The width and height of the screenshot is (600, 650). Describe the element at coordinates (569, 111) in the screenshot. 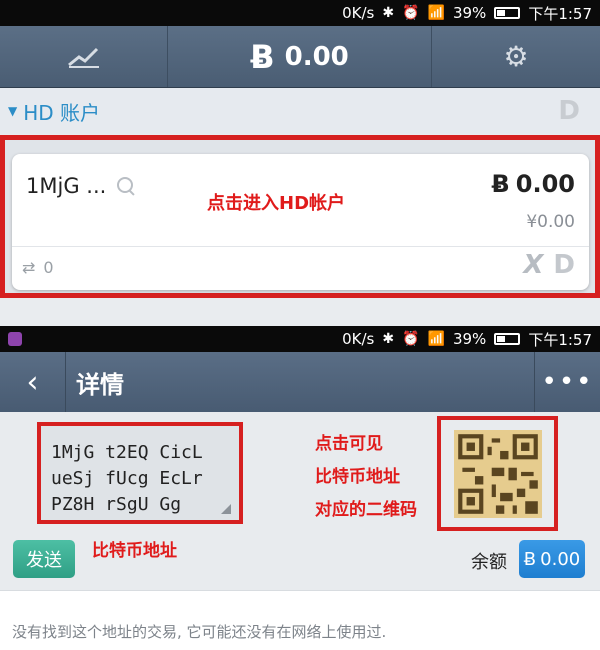

I see `hd-d-icon: D` at that location.